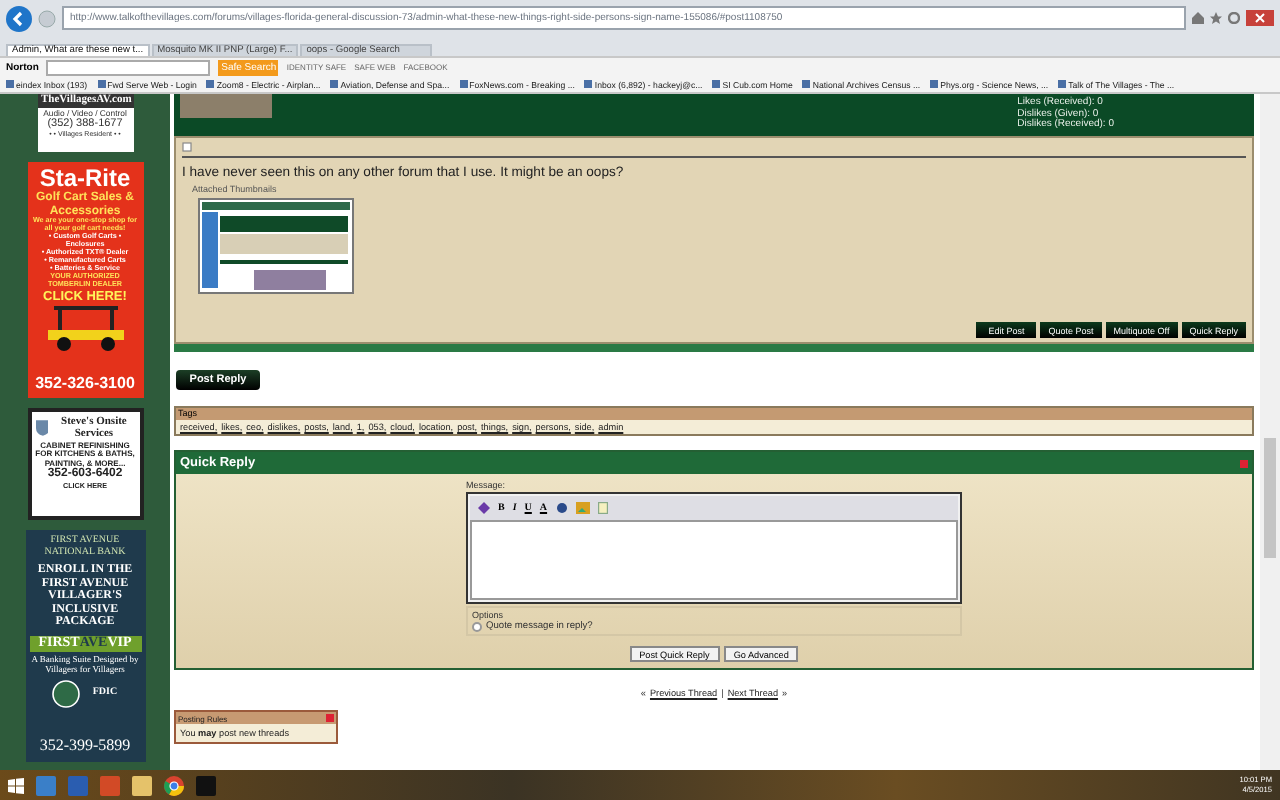 The width and height of the screenshot is (1280, 800). What do you see at coordinates (85, 385) in the screenshot?
I see `ad-phone: 352-326-3100` at bounding box center [85, 385].